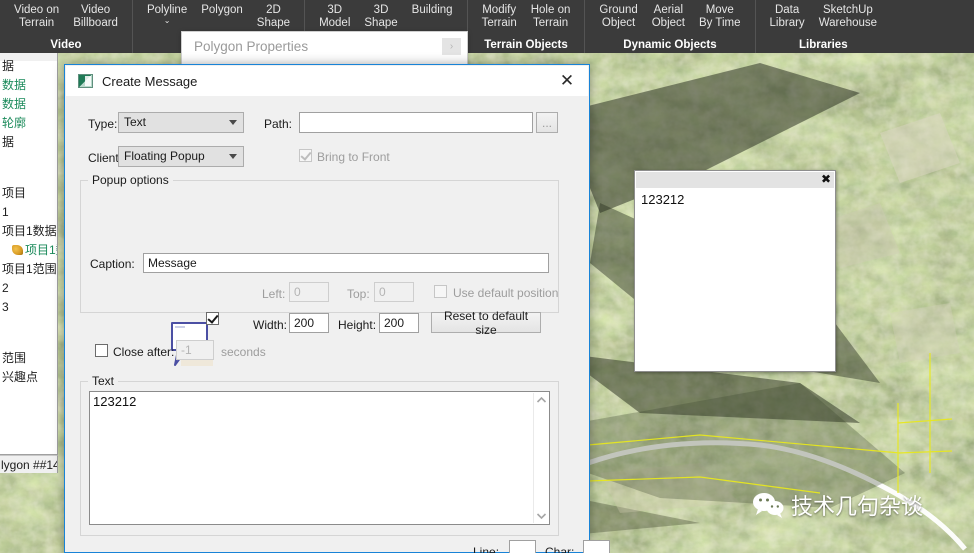 Image resolution: width=974 pixels, height=553 pixels. What do you see at coordinates (233, 122) in the screenshot?
I see `chevron-down-icon` at bounding box center [233, 122].